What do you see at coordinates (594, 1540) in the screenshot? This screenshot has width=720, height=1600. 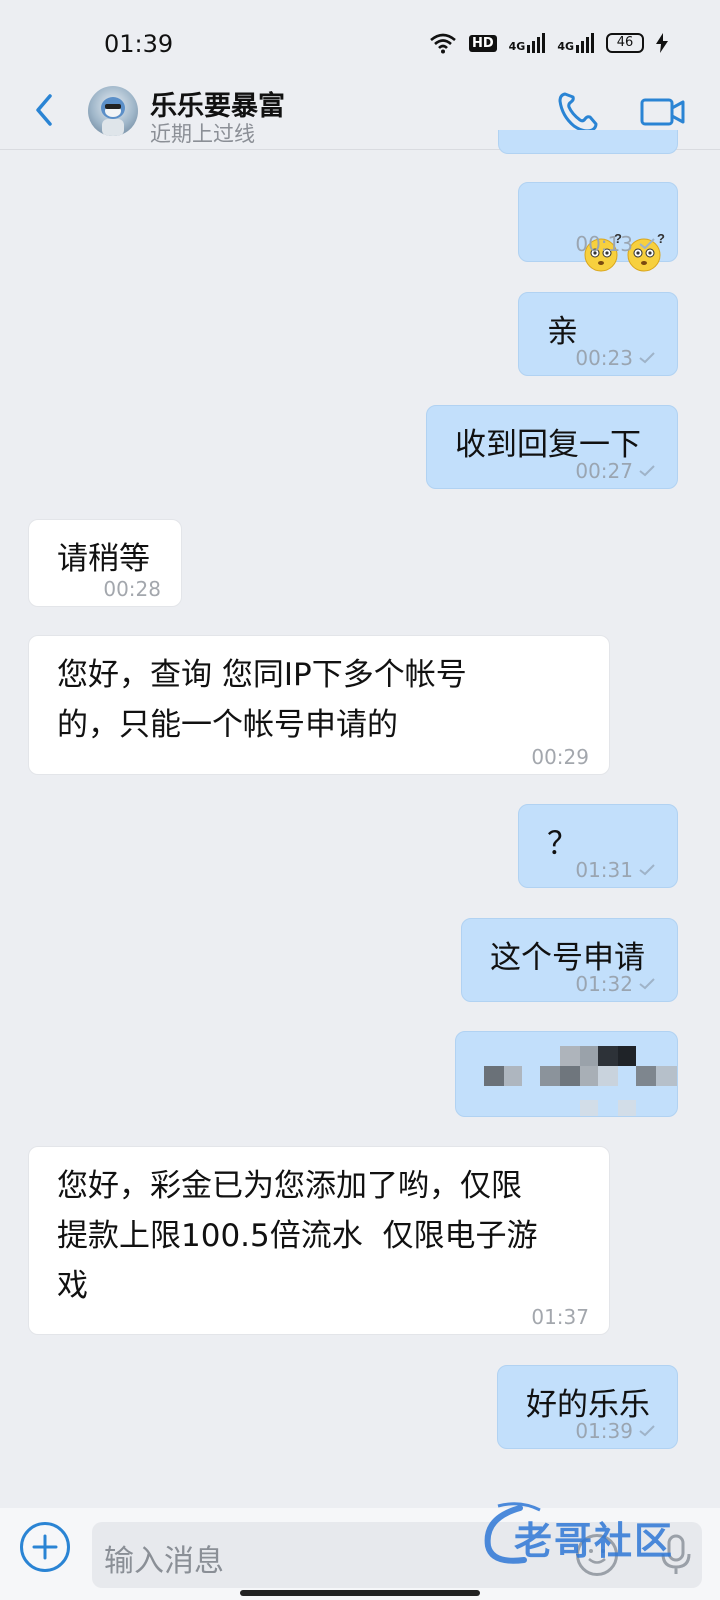 I see `watermark-text: 老哥社区` at bounding box center [594, 1540].